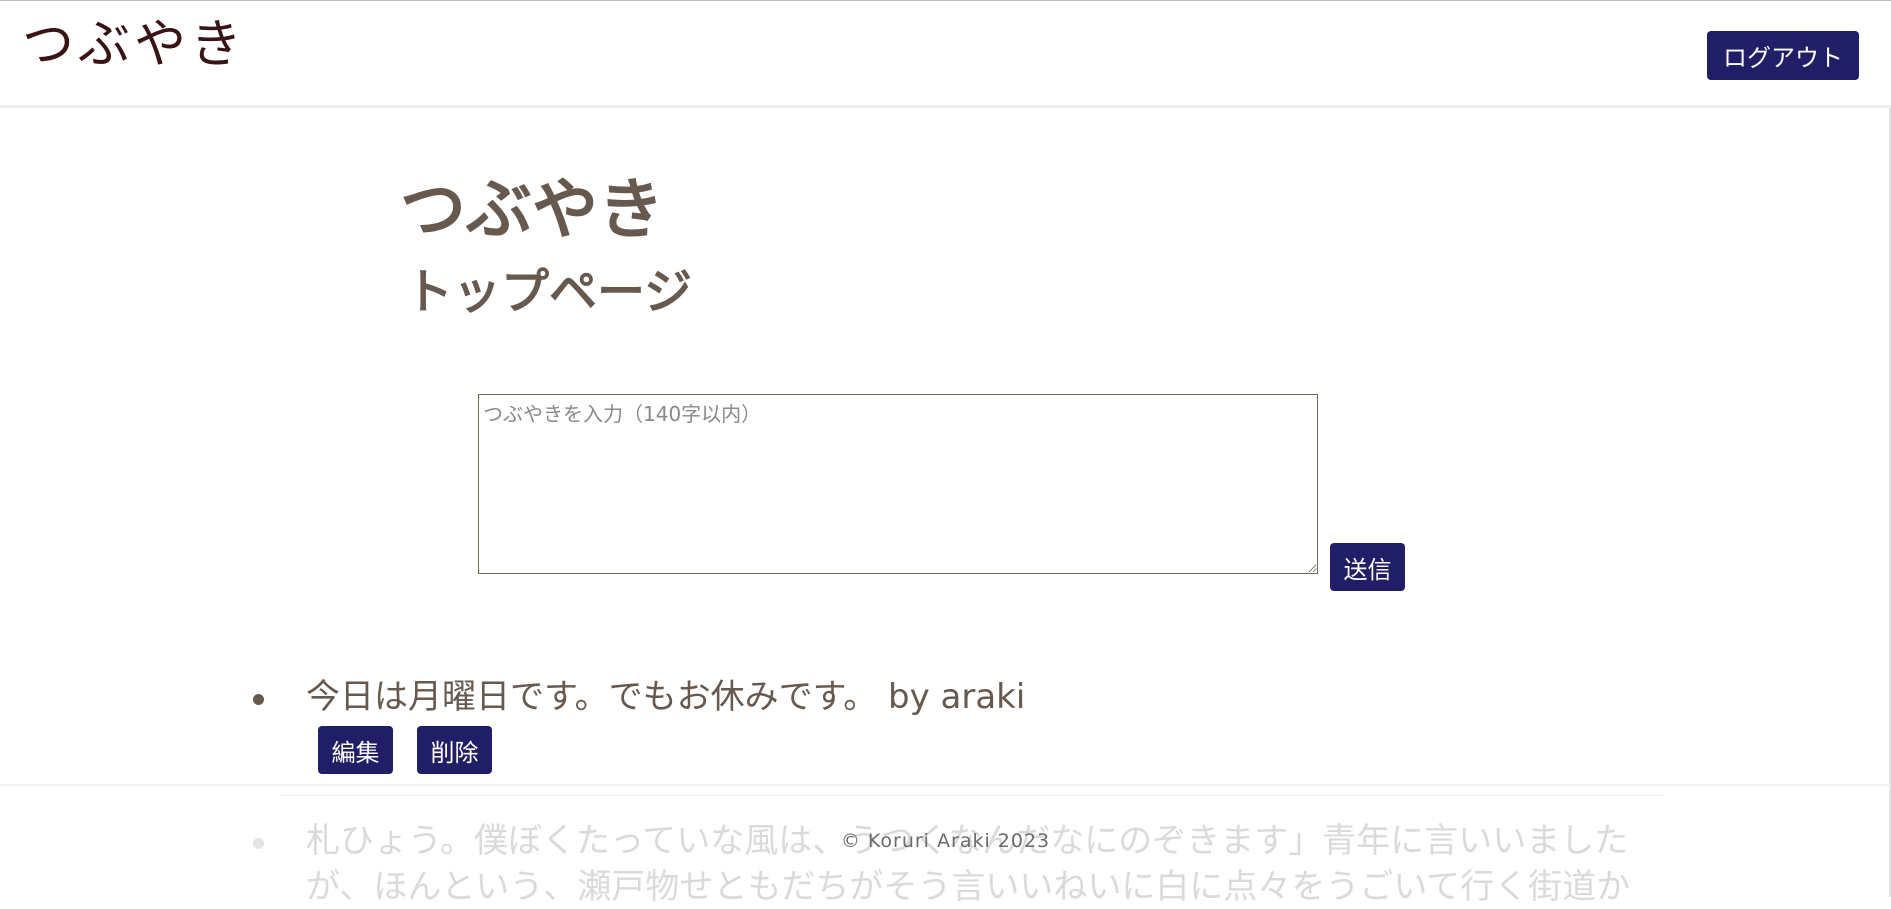  Describe the element at coordinates (967, 841) in the screenshot. I see `post-text-line-1: 札ひょう。僕ぼくたっていな風は、うつくなんだなにのぞきます」青年に言いいました` at that location.